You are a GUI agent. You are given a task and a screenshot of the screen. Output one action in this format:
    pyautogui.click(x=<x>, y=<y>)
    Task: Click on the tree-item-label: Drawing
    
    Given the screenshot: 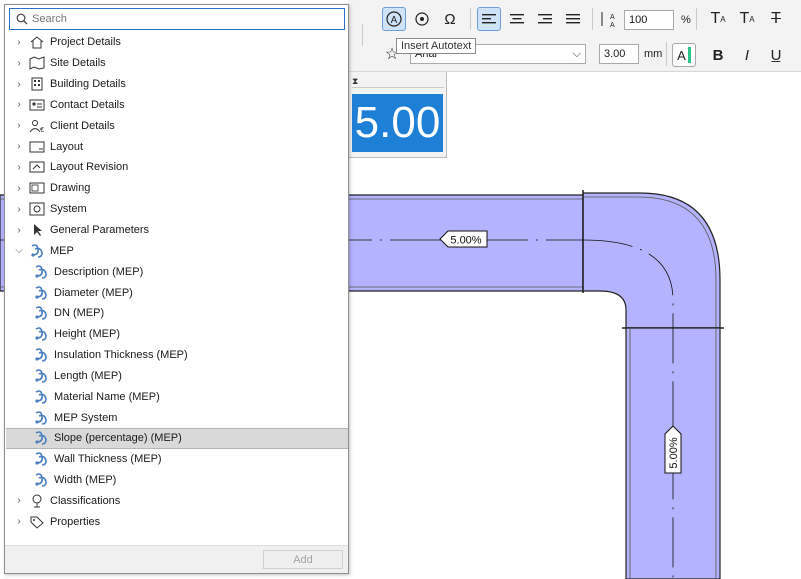 What is the action you would take?
    pyautogui.click(x=70, y=188)
    